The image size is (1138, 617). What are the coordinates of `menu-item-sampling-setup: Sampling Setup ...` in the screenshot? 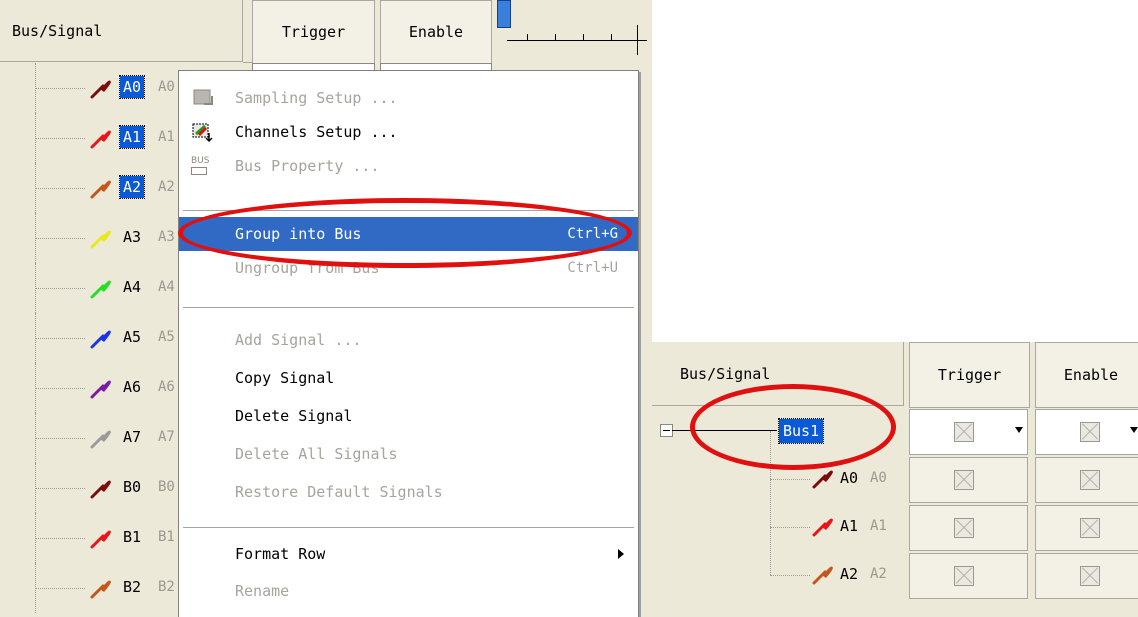 It's located at (408, 98).